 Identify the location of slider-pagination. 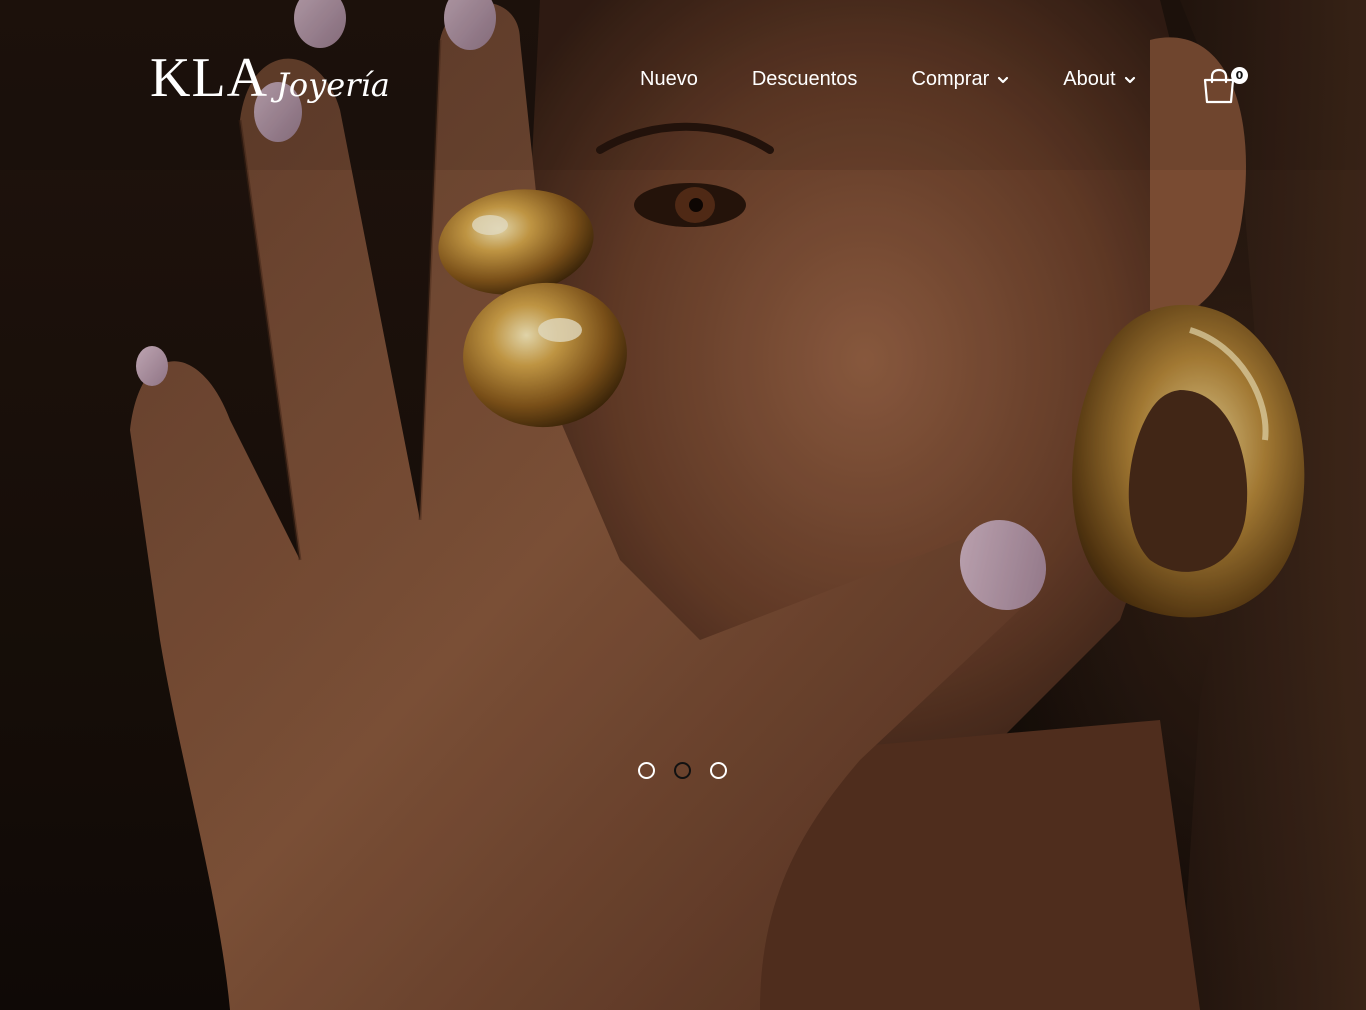
(682, 770).